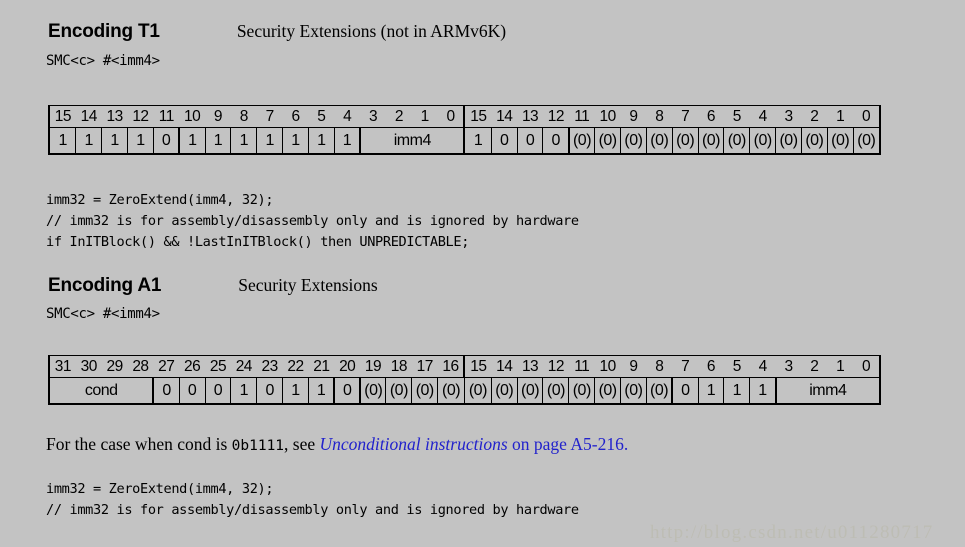  Describe the element at coordinates (270, 140) in the screenshot. I see `encoding-t1-field-1-8: 1` at that location.